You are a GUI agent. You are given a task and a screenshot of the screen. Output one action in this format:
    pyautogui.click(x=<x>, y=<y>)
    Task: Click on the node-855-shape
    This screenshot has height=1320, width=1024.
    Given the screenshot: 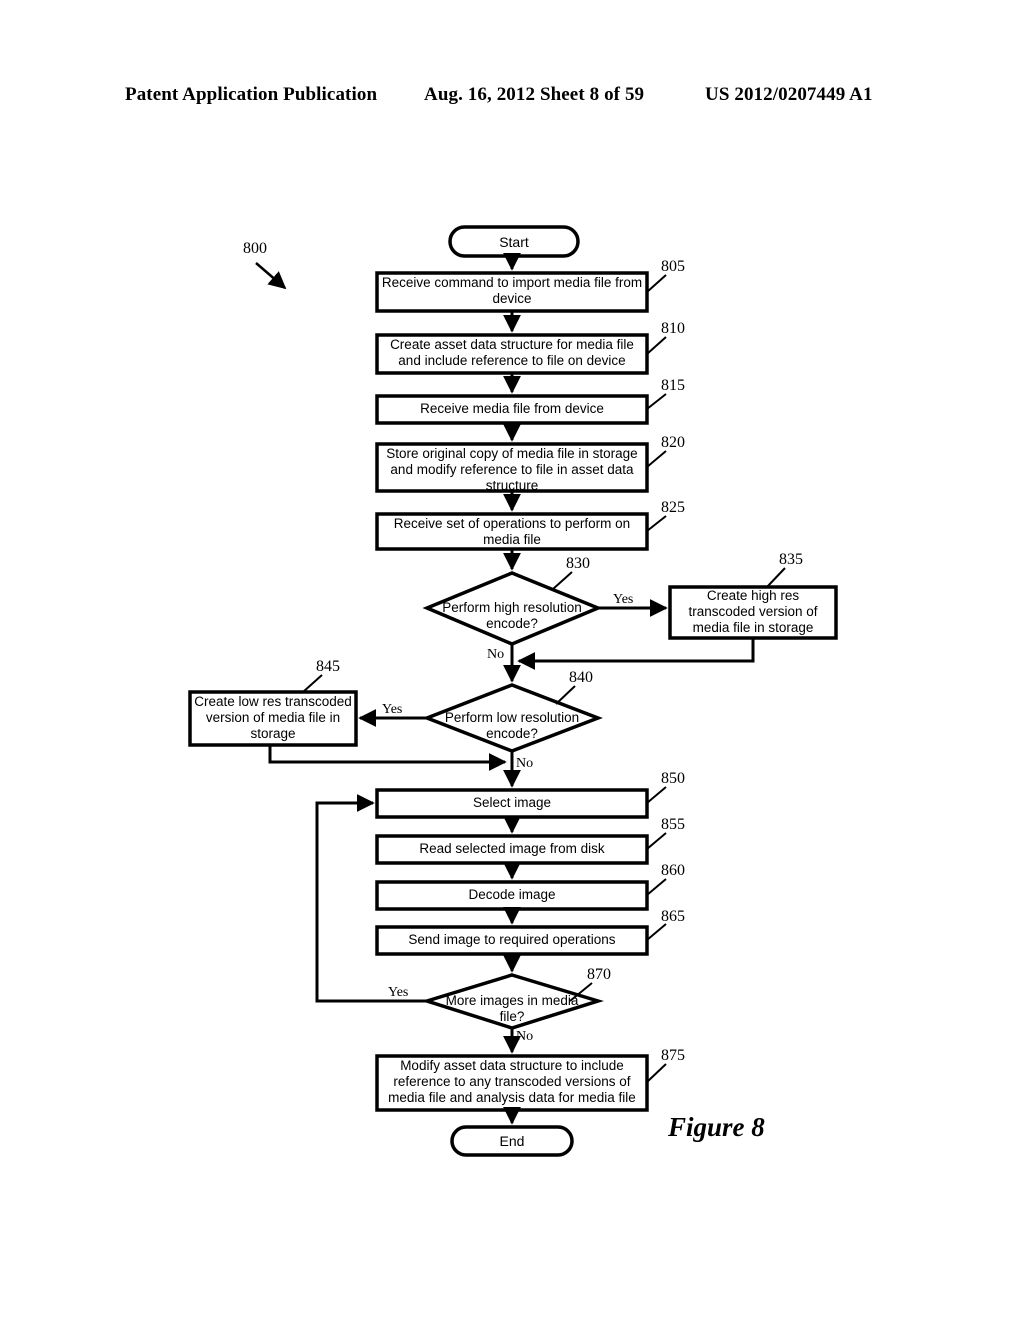 What is the action you would take?
    pyautogui.click(x=512, y=849)
    